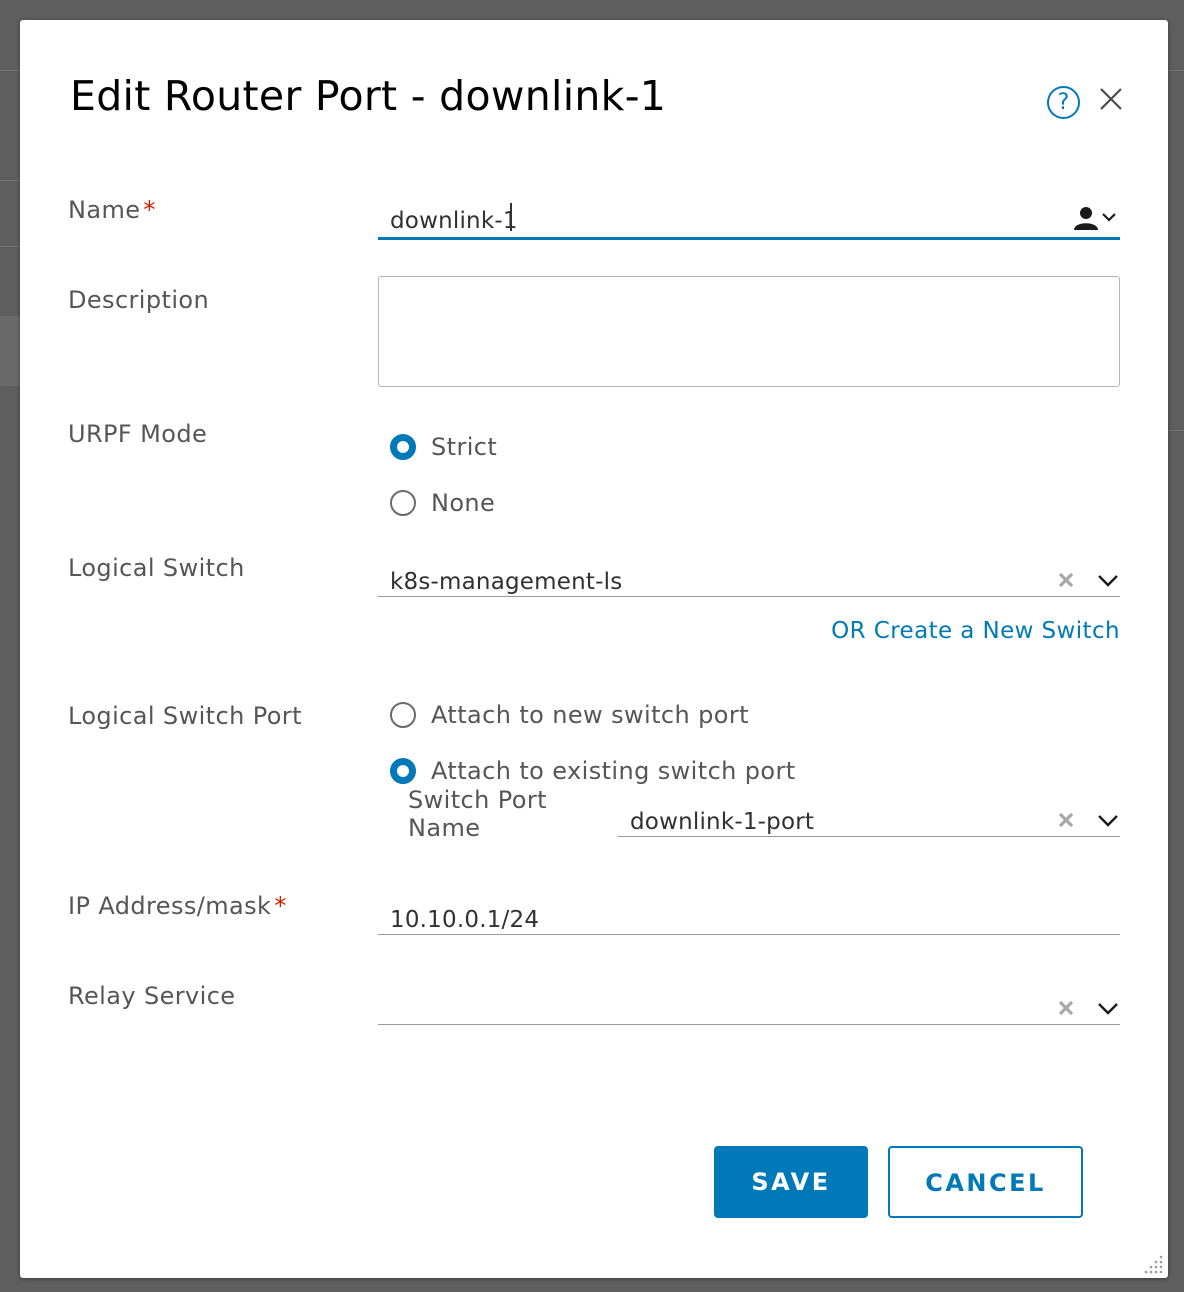  Describe the element at coordinates (104, 210) in the screenshot. I see `name-label-text: Name` at that location.